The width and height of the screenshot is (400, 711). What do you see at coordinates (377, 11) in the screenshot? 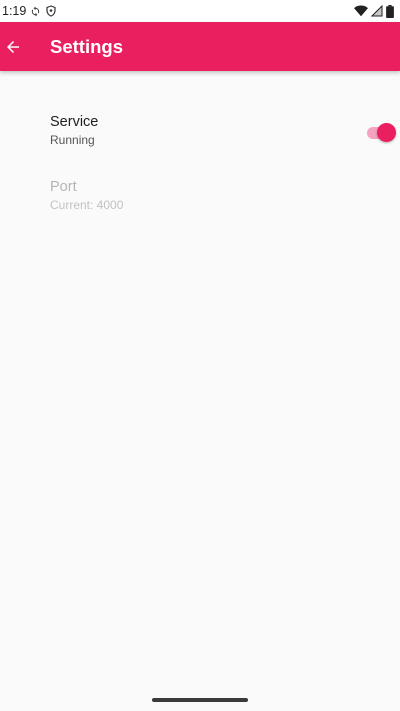
I see `signal-icon` at bounding box center [377, 11].